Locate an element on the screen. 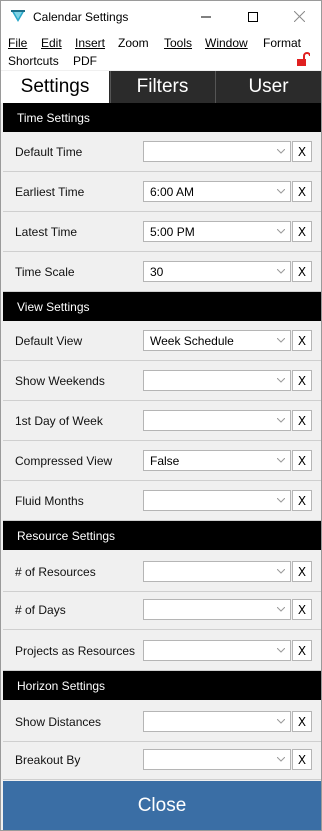 This screenshot has width=322, height=831. menu-pdf: PDF is located at coordinates (85, 61).